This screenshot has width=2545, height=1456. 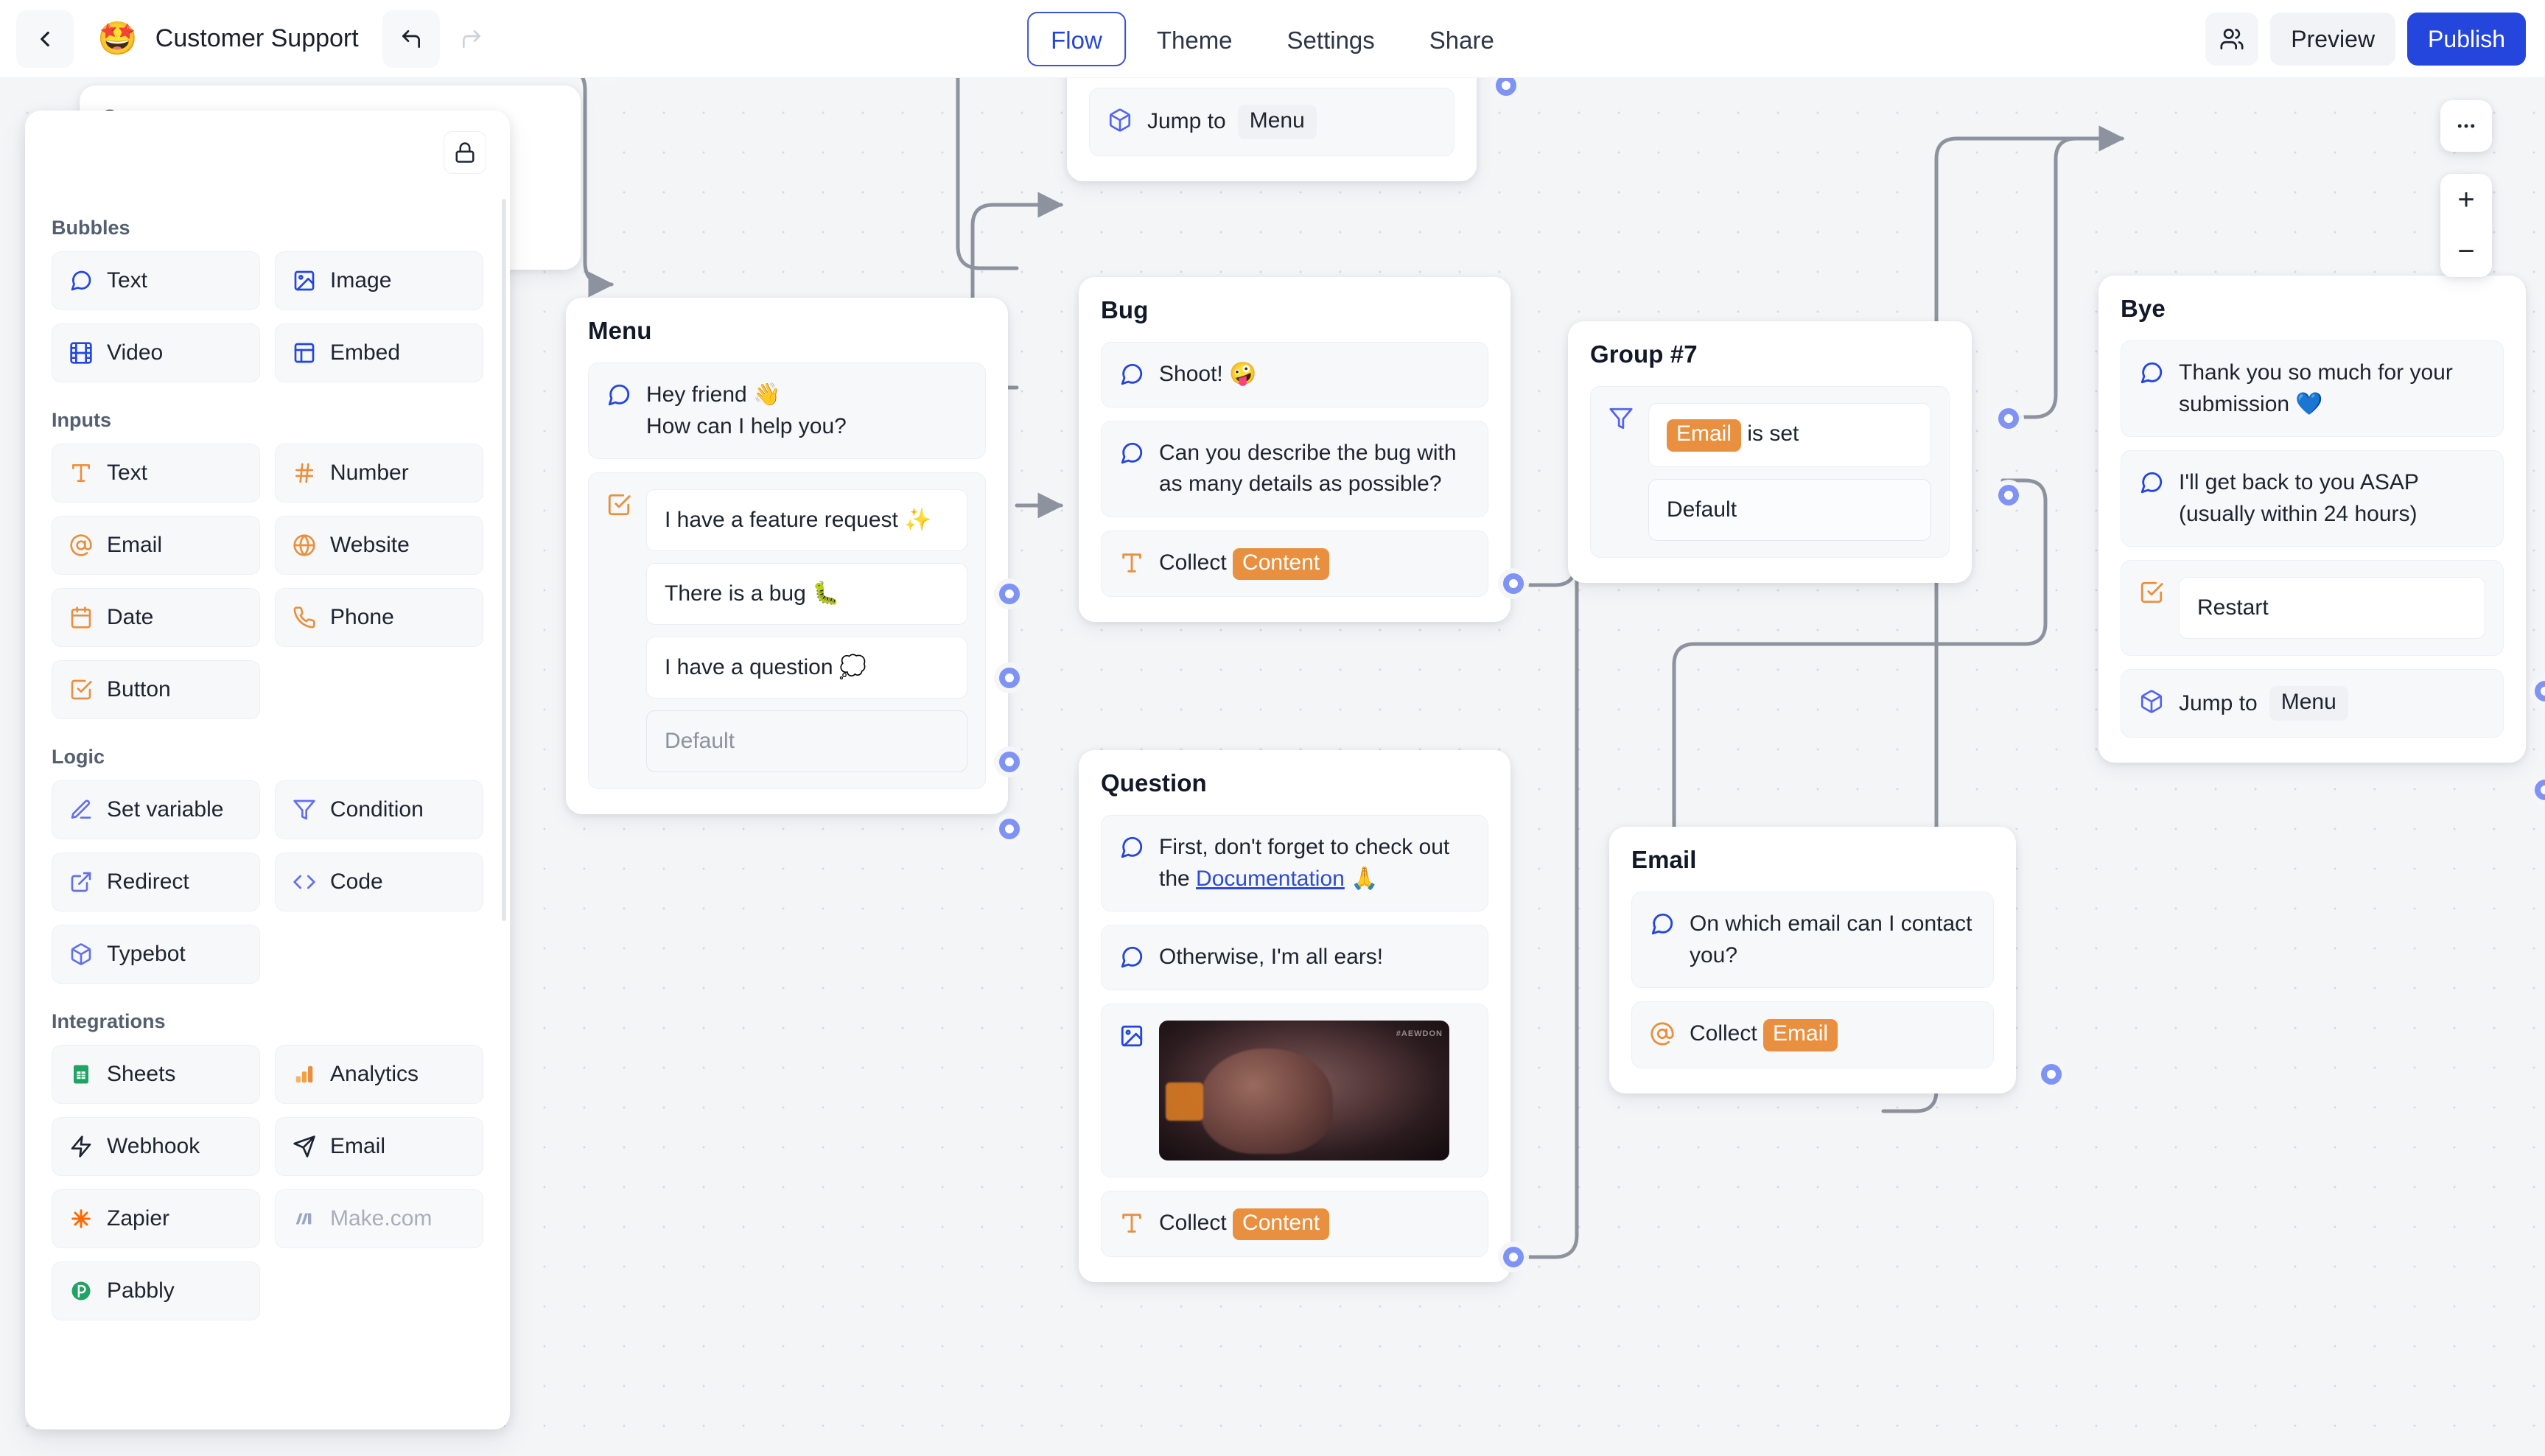 I want to click on connector-dot-bug-out, so click(x=1514, y=583).